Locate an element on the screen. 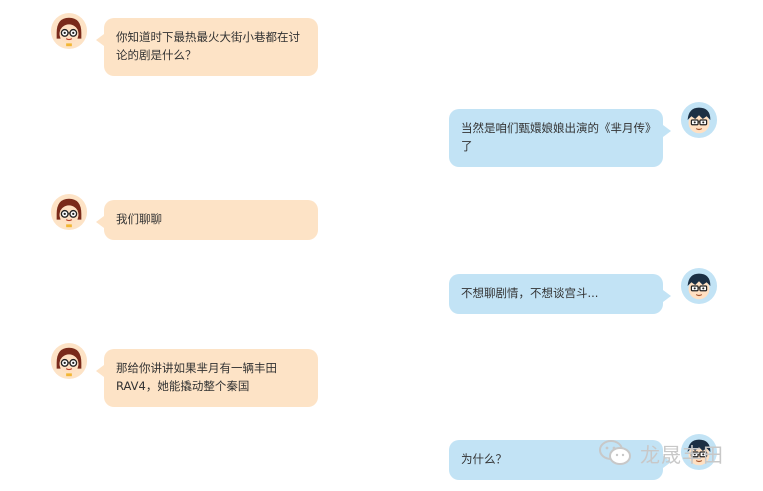 This screenshot has height=491, width=763. chat-bubble-right: 当然是咱们甄嬛娘娘出演的《芈月传》了 is located at coordinates (560, 138).